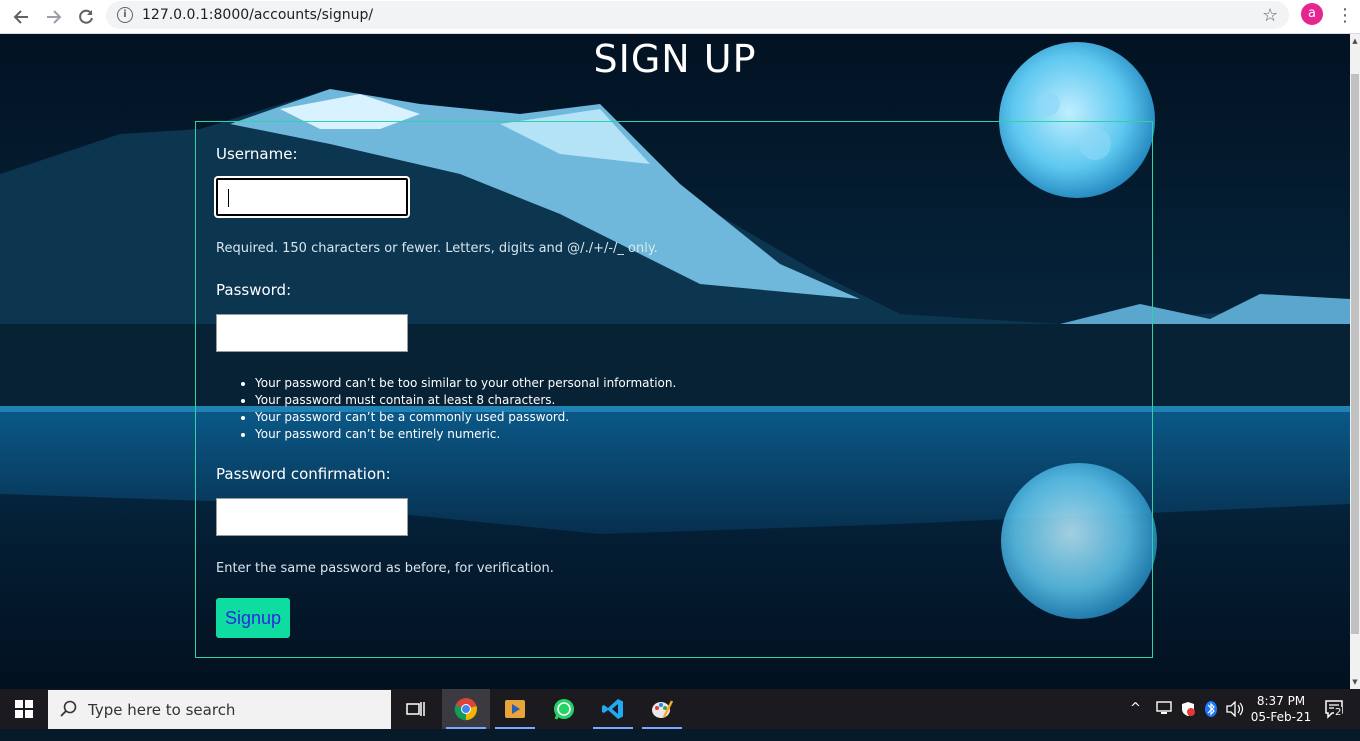 The height and width of the screenshot is (741, 1360). I want to click on windows-start-icon, so click(24, 709).